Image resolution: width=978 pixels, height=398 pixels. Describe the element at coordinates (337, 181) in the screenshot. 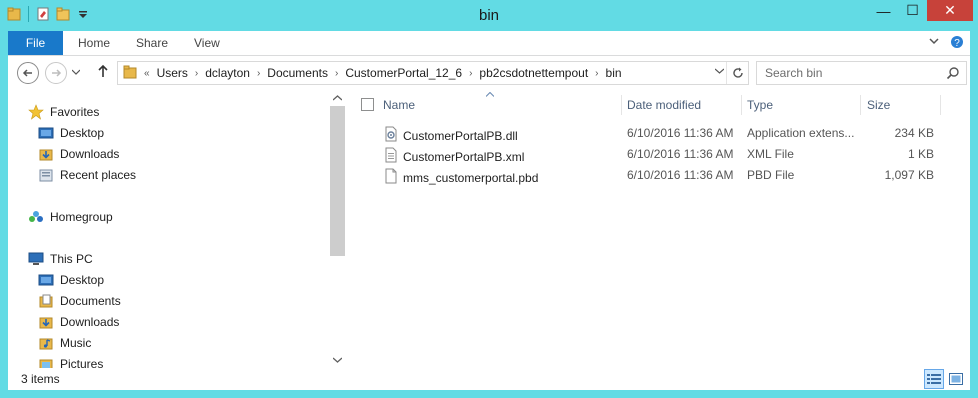

I see `scrollbar-thumb` at that location.